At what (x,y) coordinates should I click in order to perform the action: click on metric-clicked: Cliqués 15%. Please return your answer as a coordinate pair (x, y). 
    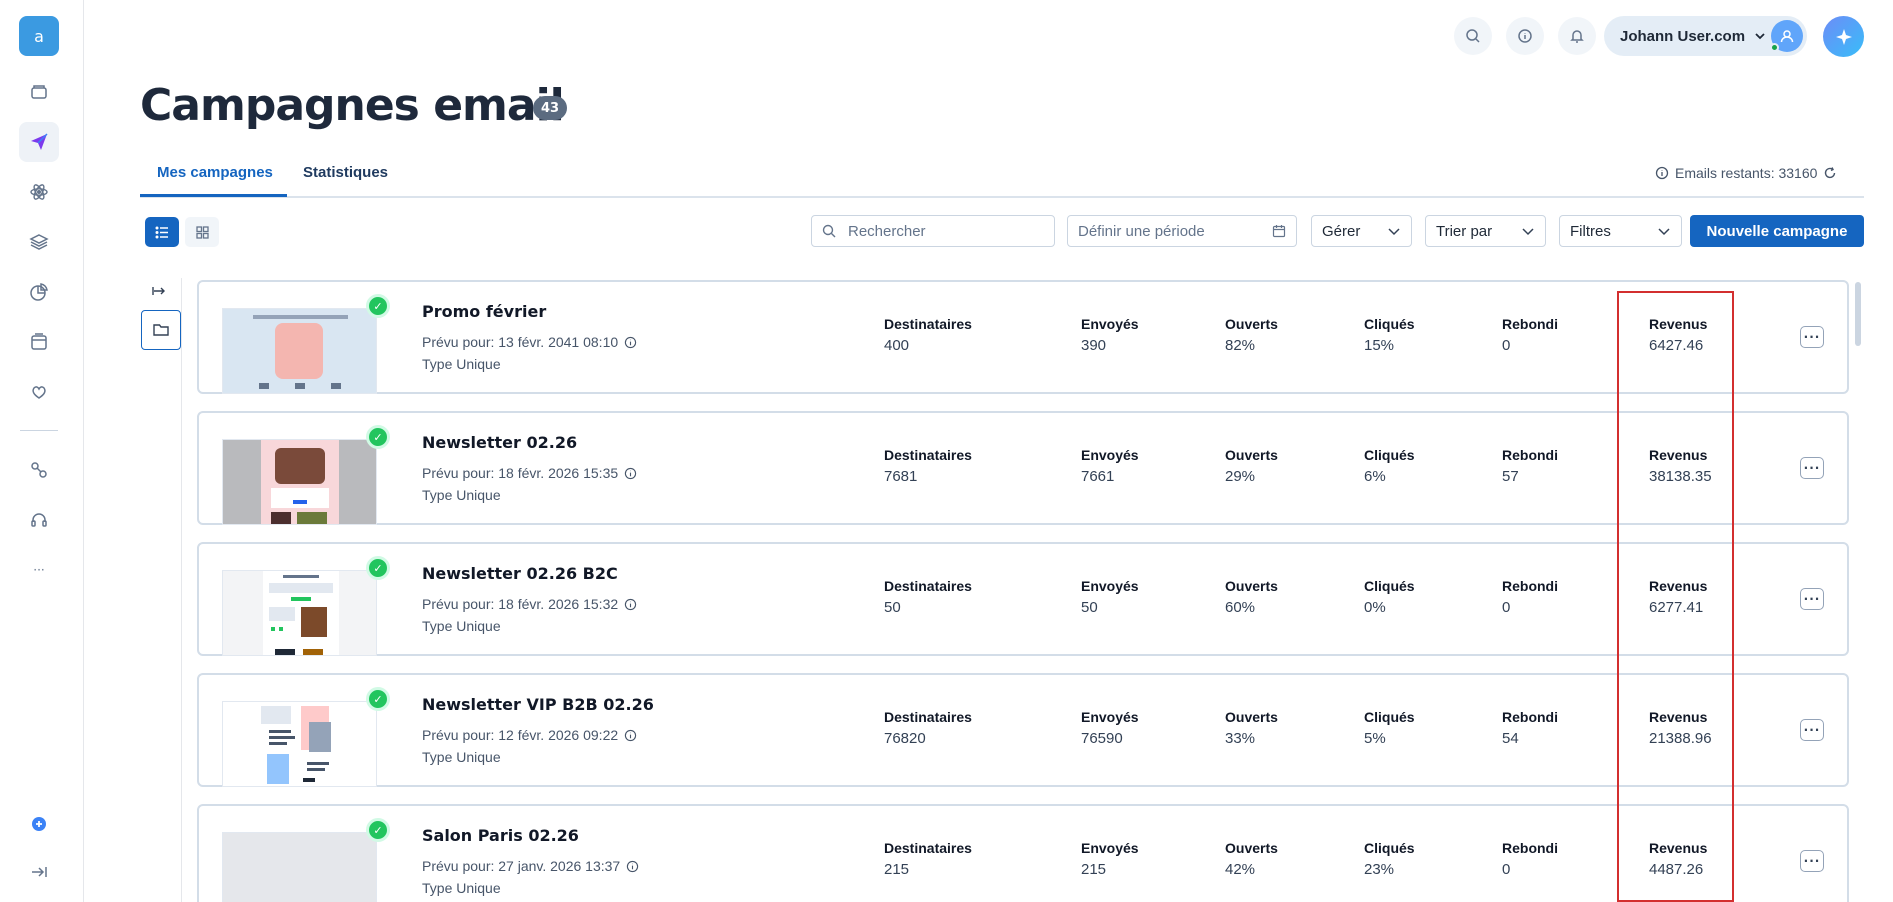
    Looking at the image, I should click on (1389, 335).